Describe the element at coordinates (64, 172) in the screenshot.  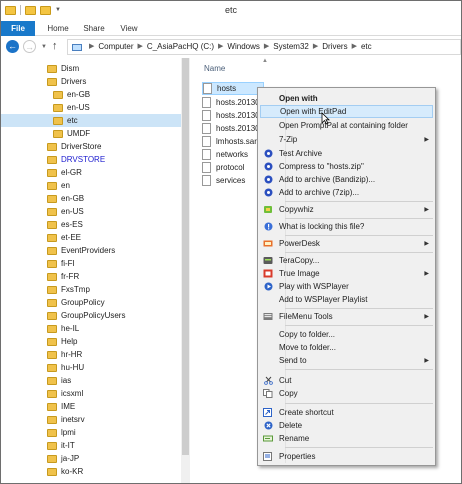
I see `tree-item: el-GR` at that location.